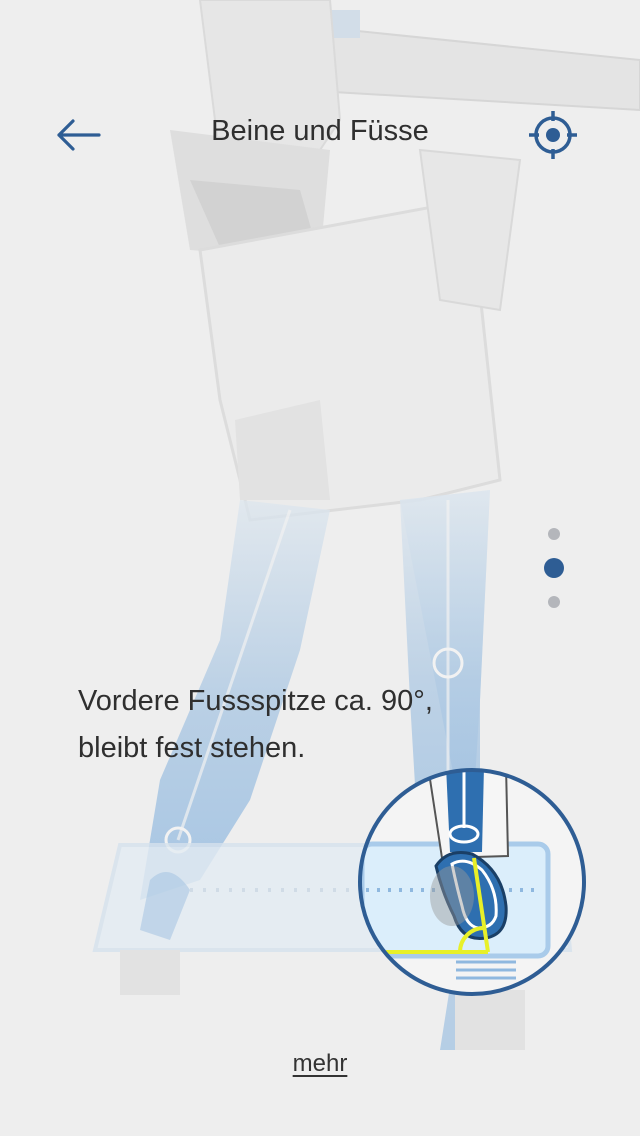 The height and width of the screenshot is (1136, 640). What do you see at coordinates (472, 882) in the screenshot?
I see `foot-detail-illustration` at bounding box center [472, 882].